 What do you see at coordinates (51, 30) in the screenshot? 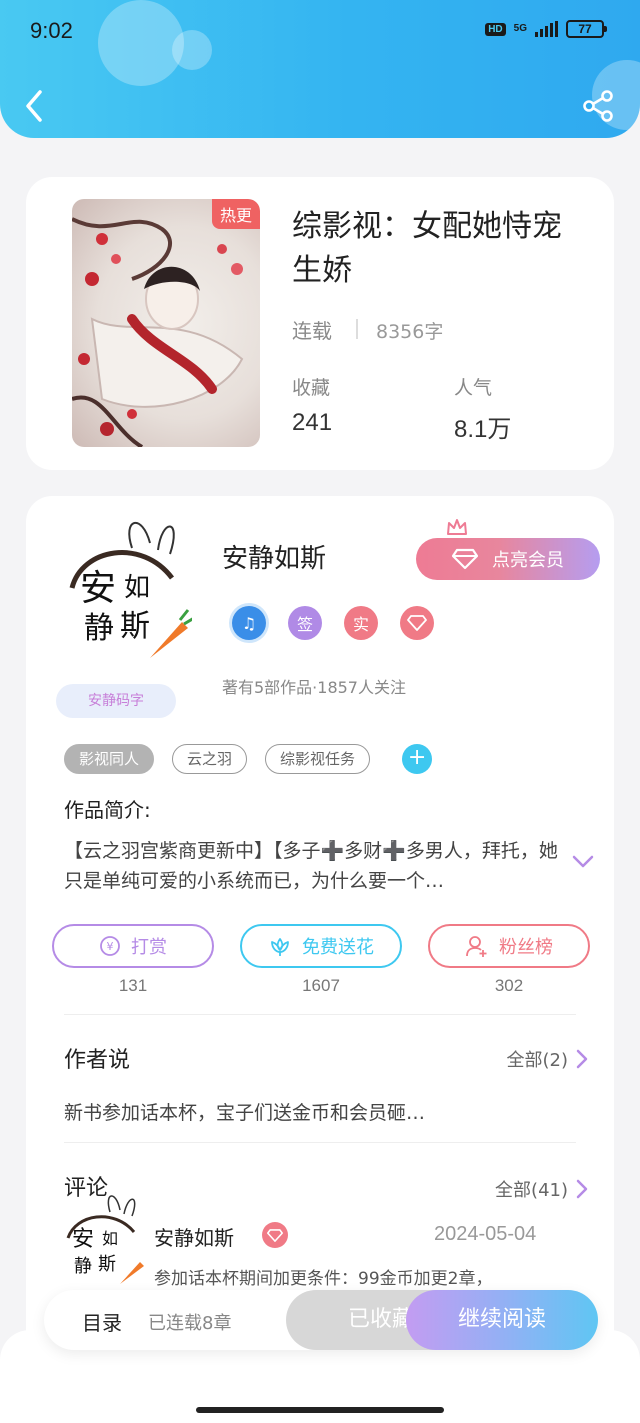
I see `status-time: 9:02` at bounding box center [51, 30].